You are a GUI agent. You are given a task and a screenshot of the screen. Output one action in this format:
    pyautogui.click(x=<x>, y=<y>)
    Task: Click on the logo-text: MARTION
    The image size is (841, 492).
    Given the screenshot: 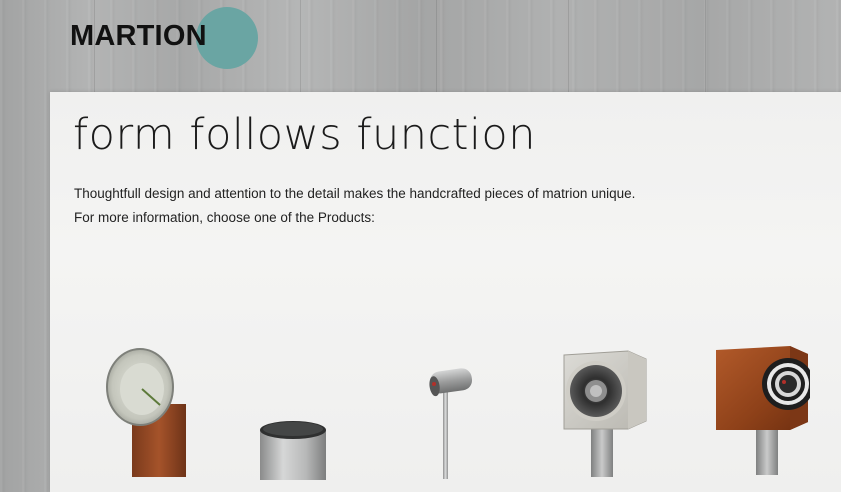 What is the action you would take?
    pyautogui.click(x=138, y=36)
    